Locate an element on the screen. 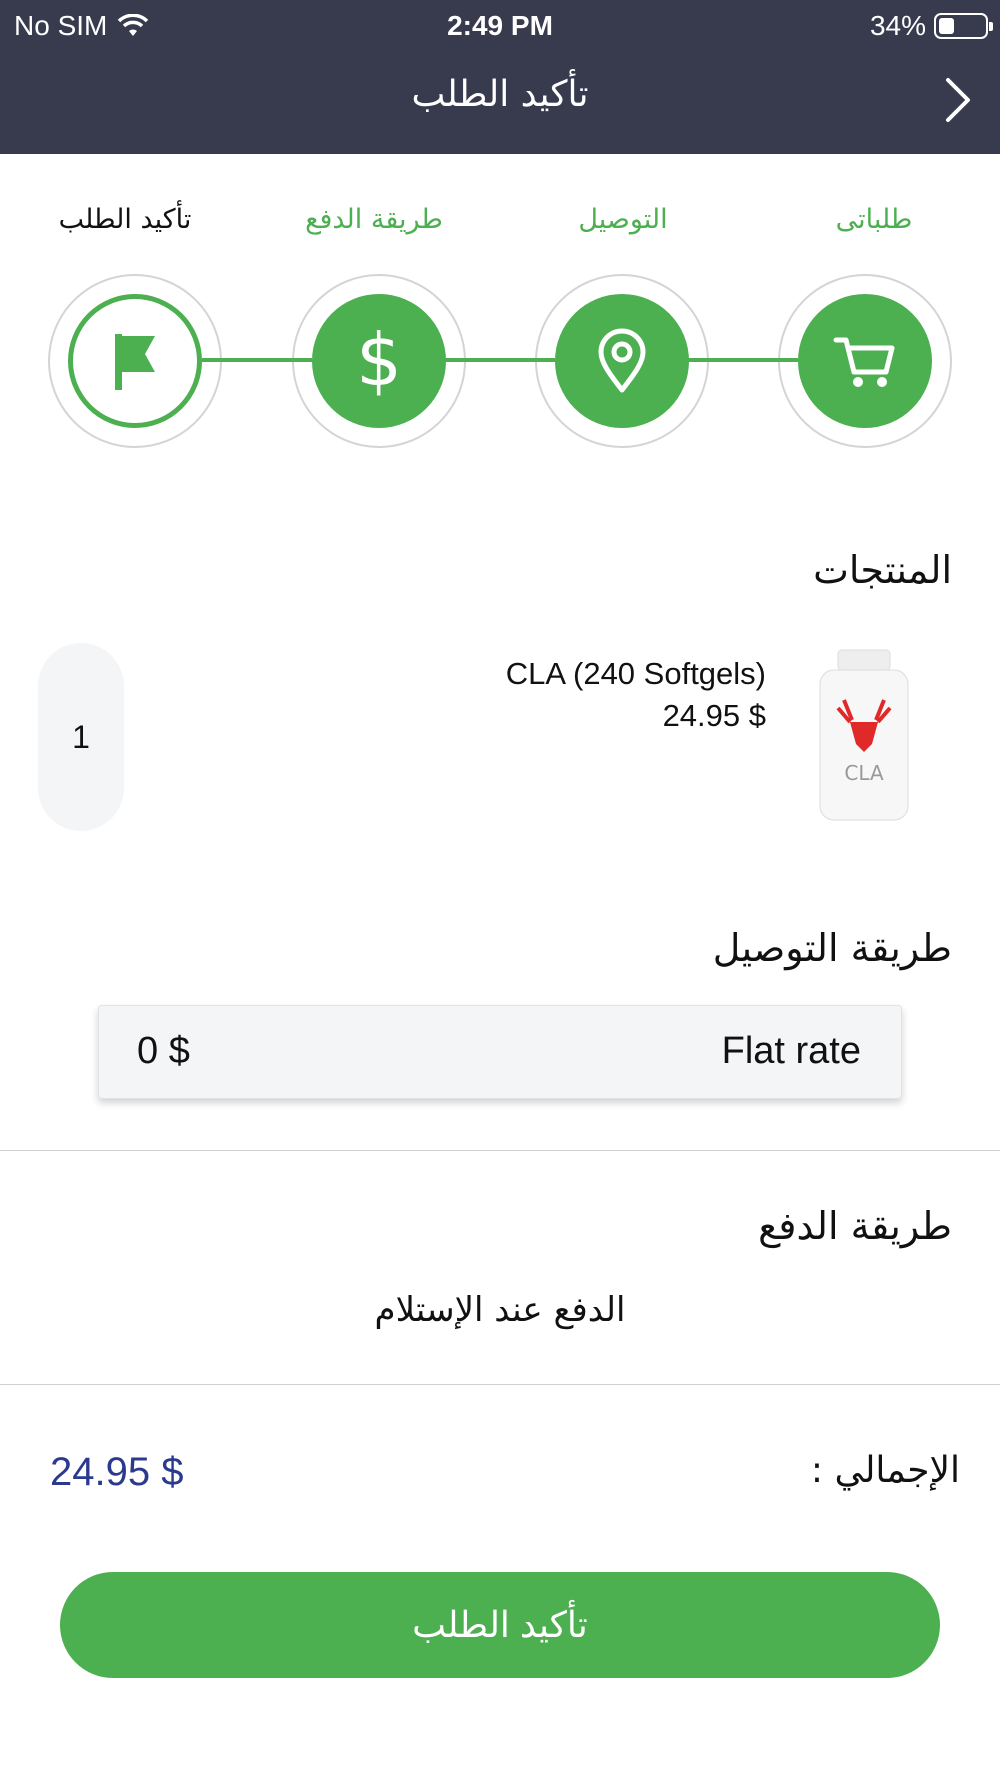 This screenshot has height=1778, width=1000. confirm-order-button: تأكيد الطلب is located at coordinates (500, 1625).